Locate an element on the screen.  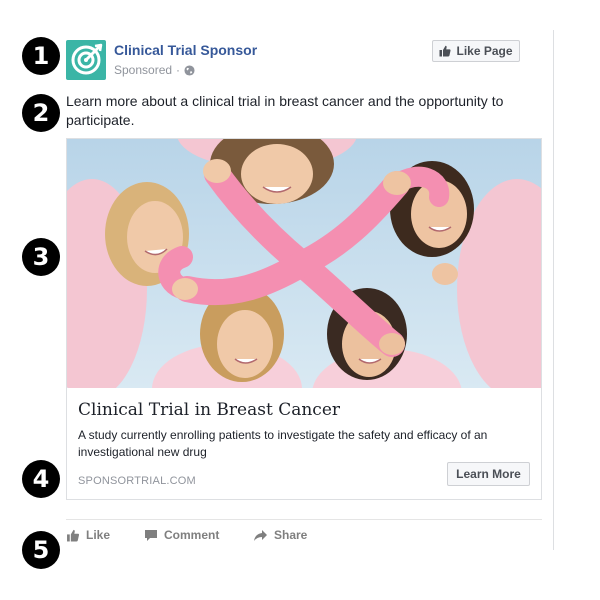
sponsored-label: Sponsored is located at coordinates (143, 70).